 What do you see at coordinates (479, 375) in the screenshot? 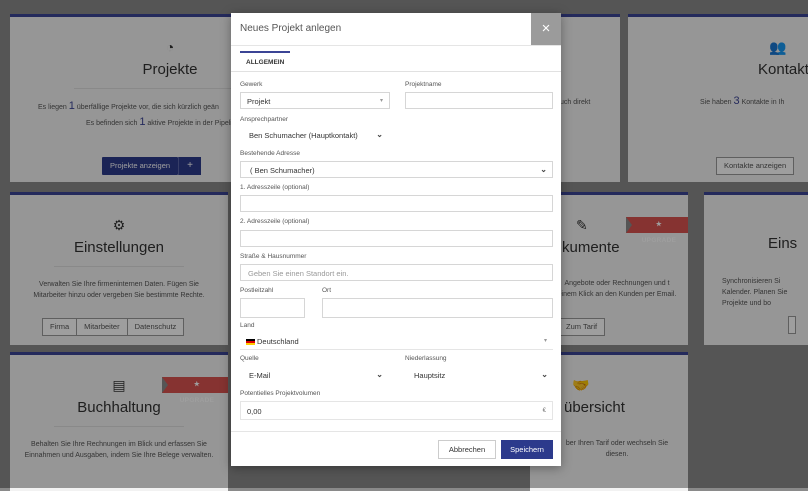
I see `niederlassung-select: Hauptsitz ⌄` at bounding box center [479, 375].